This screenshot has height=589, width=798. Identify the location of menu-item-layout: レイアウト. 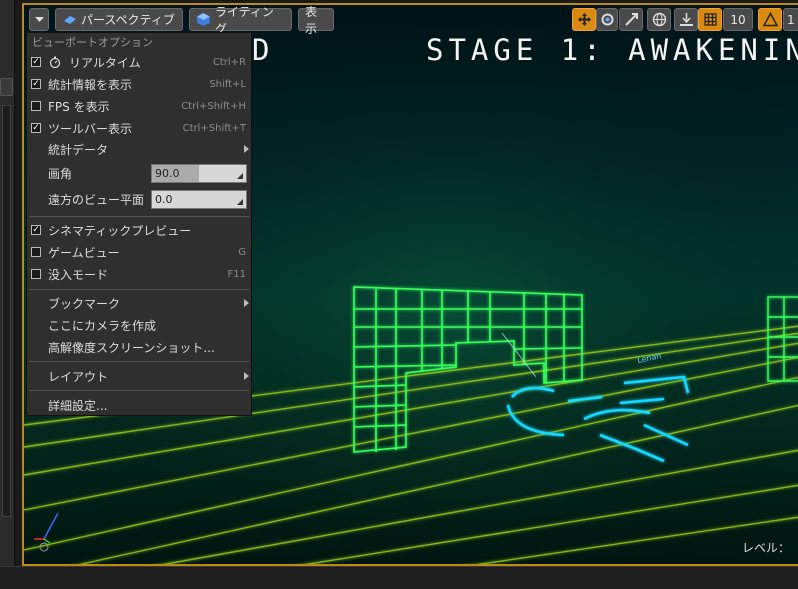
(139, 376).